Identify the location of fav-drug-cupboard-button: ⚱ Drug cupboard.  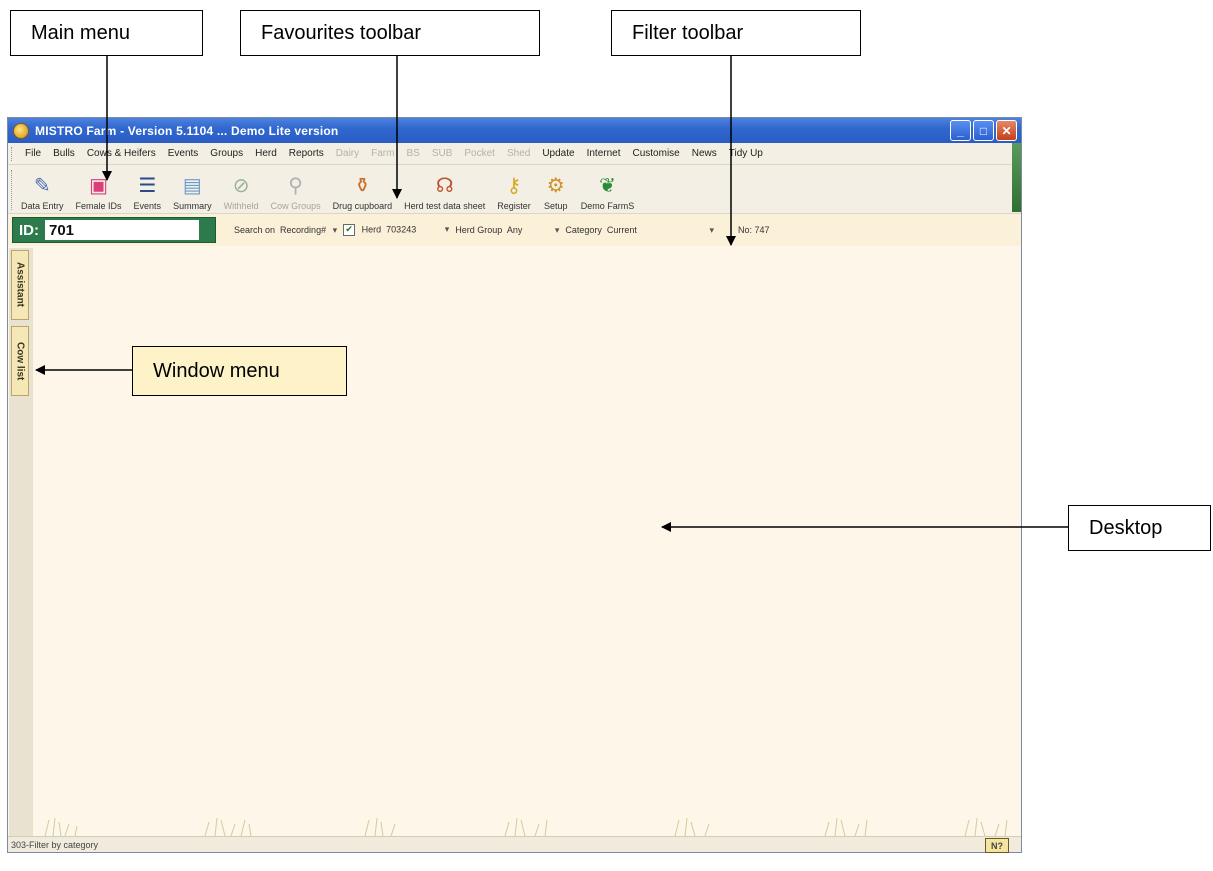
(363, 190).